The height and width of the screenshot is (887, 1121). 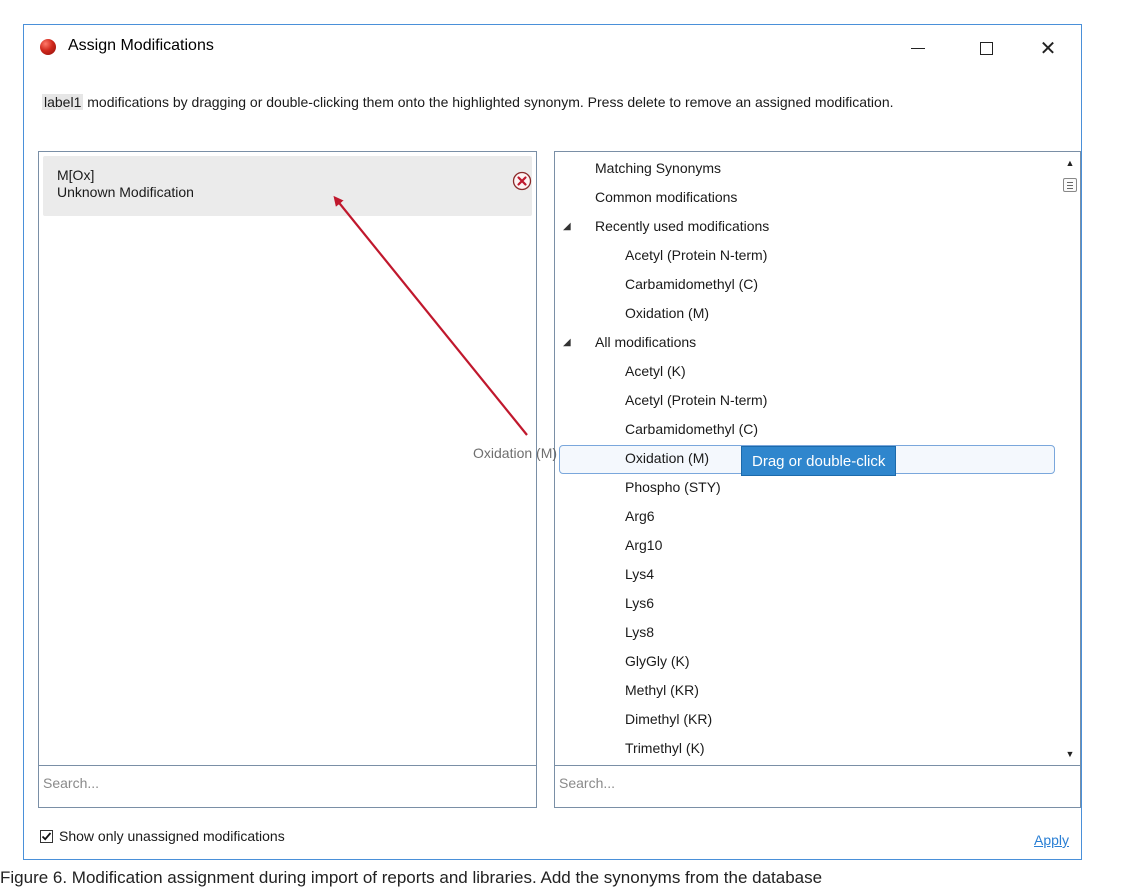 I want to click on tree-item: Acetyl (K), so click(x=655, y=371).